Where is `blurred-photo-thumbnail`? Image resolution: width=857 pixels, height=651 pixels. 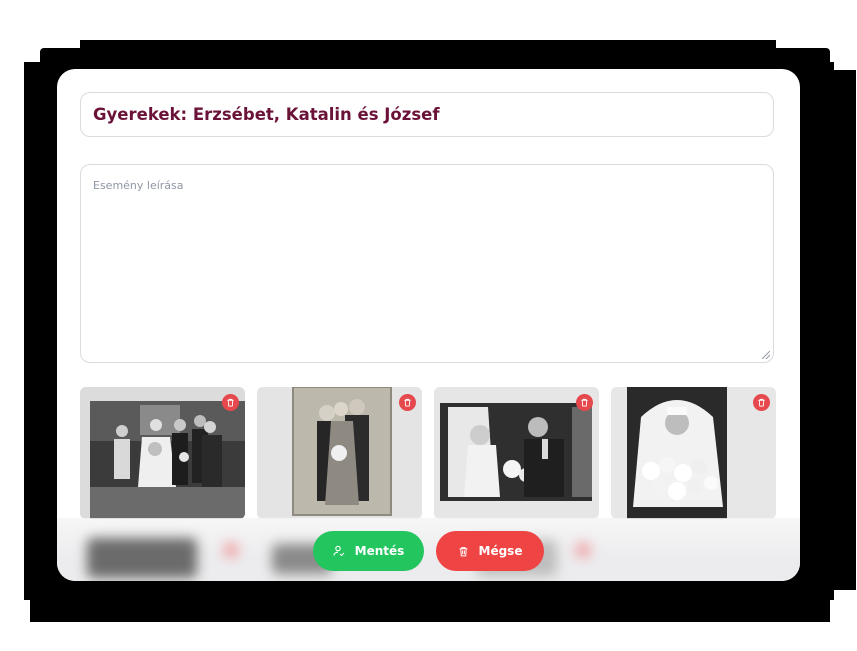
blurred-photo-thumbnail is located at coordinates (142, 558).